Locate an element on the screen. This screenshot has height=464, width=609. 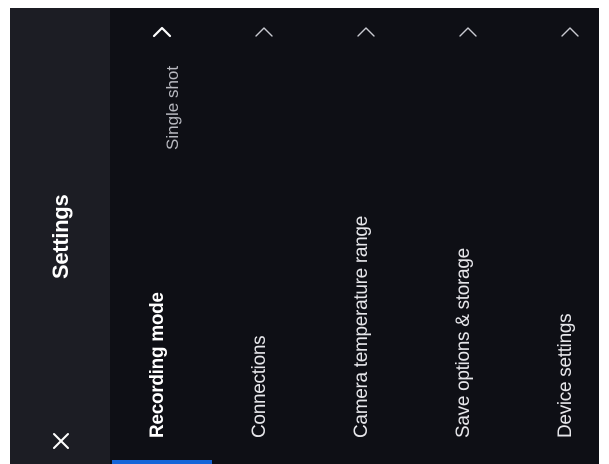
settings-item-device-settings: Device settings is located at coordinates (564, 236).